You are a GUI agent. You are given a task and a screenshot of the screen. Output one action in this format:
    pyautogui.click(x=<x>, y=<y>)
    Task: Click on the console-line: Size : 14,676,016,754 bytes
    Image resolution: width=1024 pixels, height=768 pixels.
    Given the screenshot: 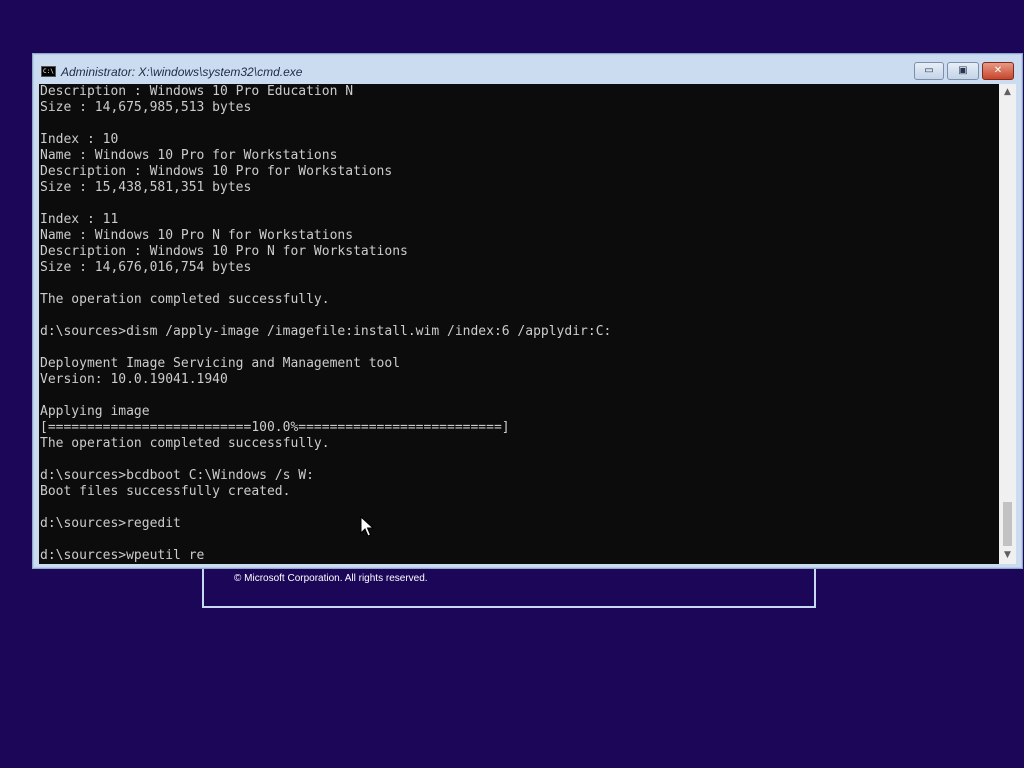 What is the action you would take?
    pyautogui.click(x=146, y=267)
    